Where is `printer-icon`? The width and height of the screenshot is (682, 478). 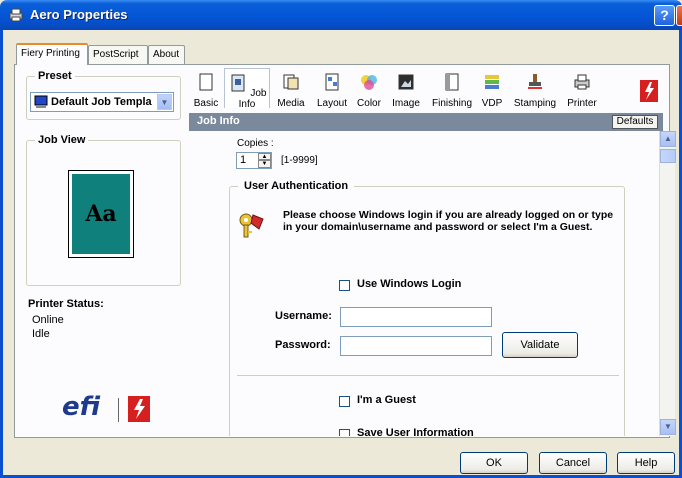
printer-icon is located at coordinates (582, 82).